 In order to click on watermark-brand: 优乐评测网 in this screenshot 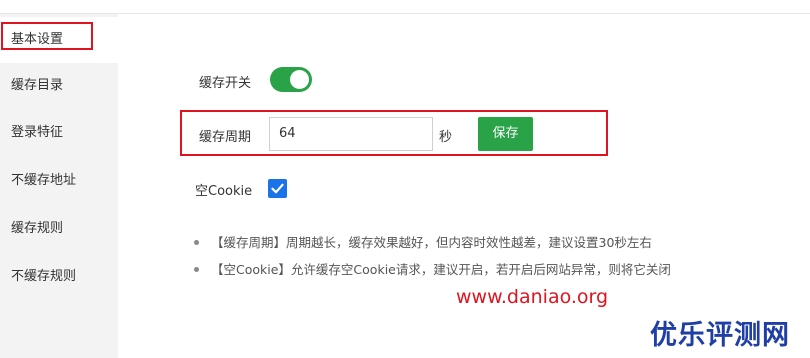, I will do `click(720, 335)`.